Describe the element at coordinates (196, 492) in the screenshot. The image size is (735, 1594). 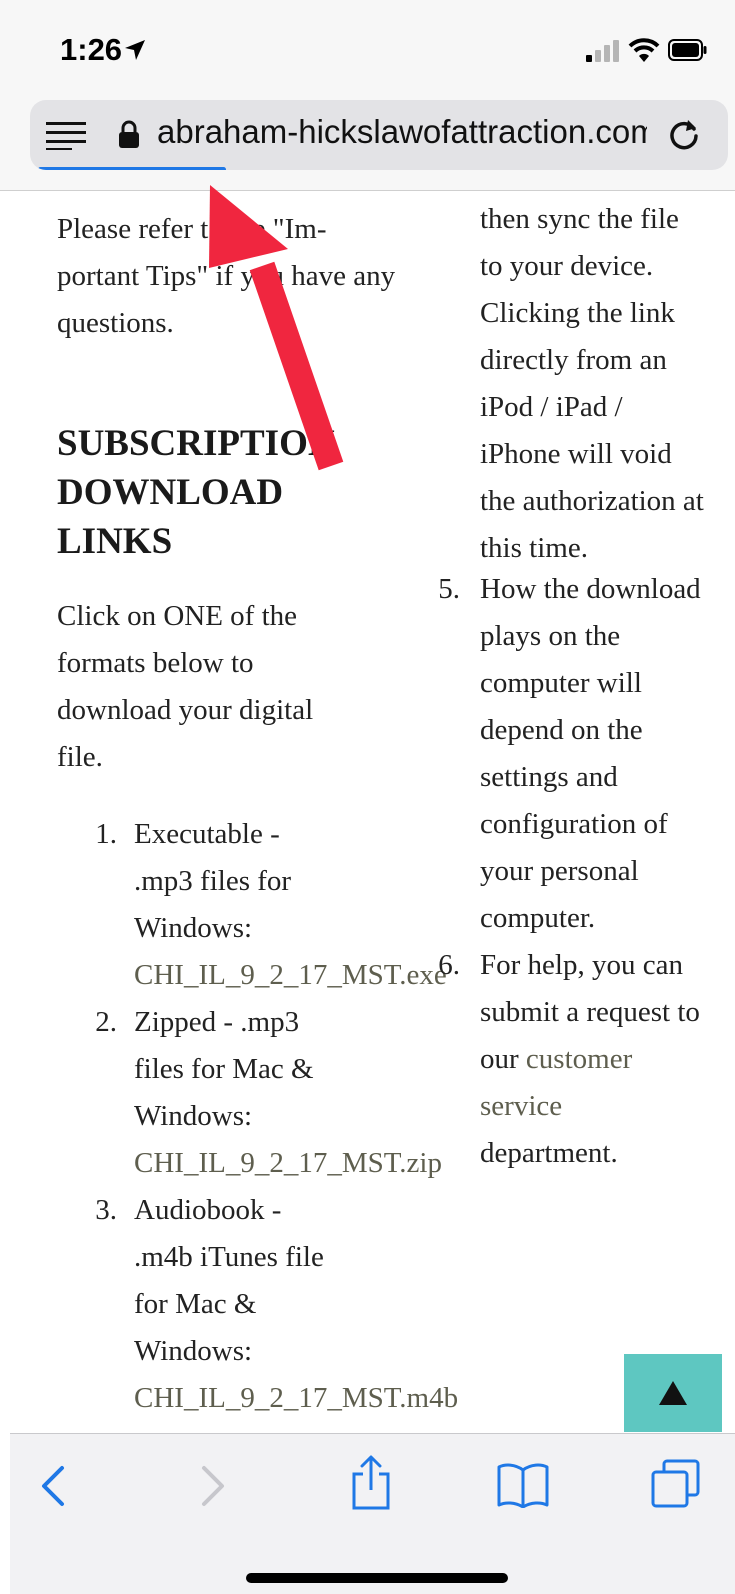
I see `section-heading: SUBSCRIPTION DOWNLOAD LINKS` at that location.